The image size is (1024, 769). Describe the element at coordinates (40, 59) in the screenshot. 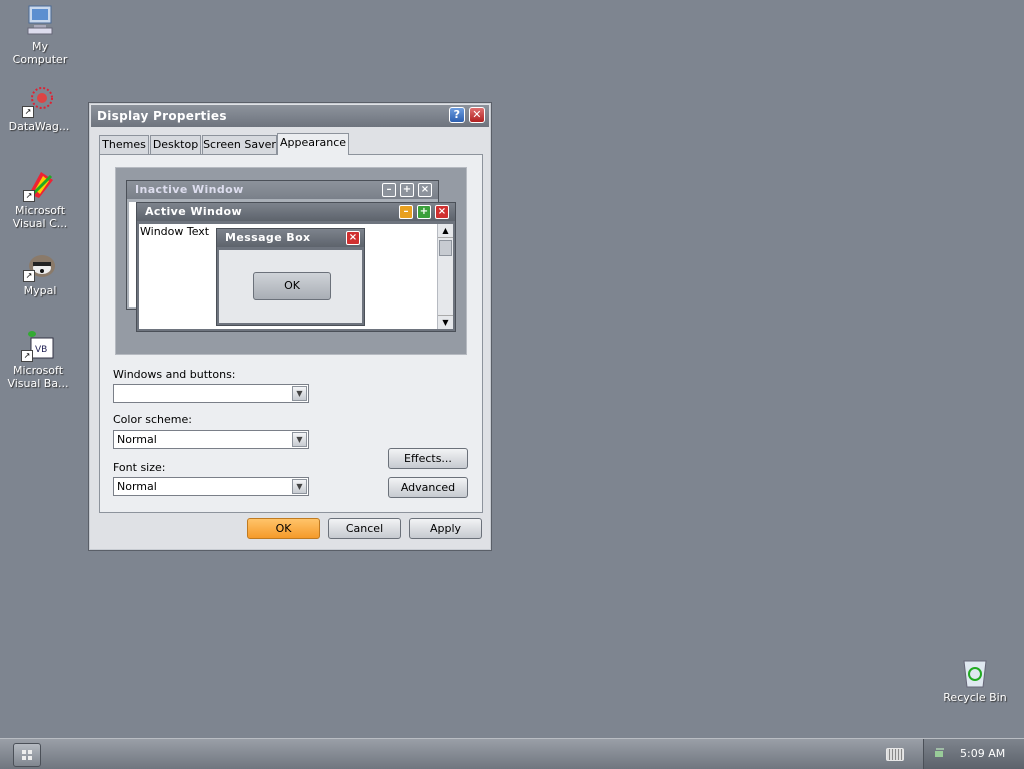

I see `desktop-icon-label: Computer` at that location.